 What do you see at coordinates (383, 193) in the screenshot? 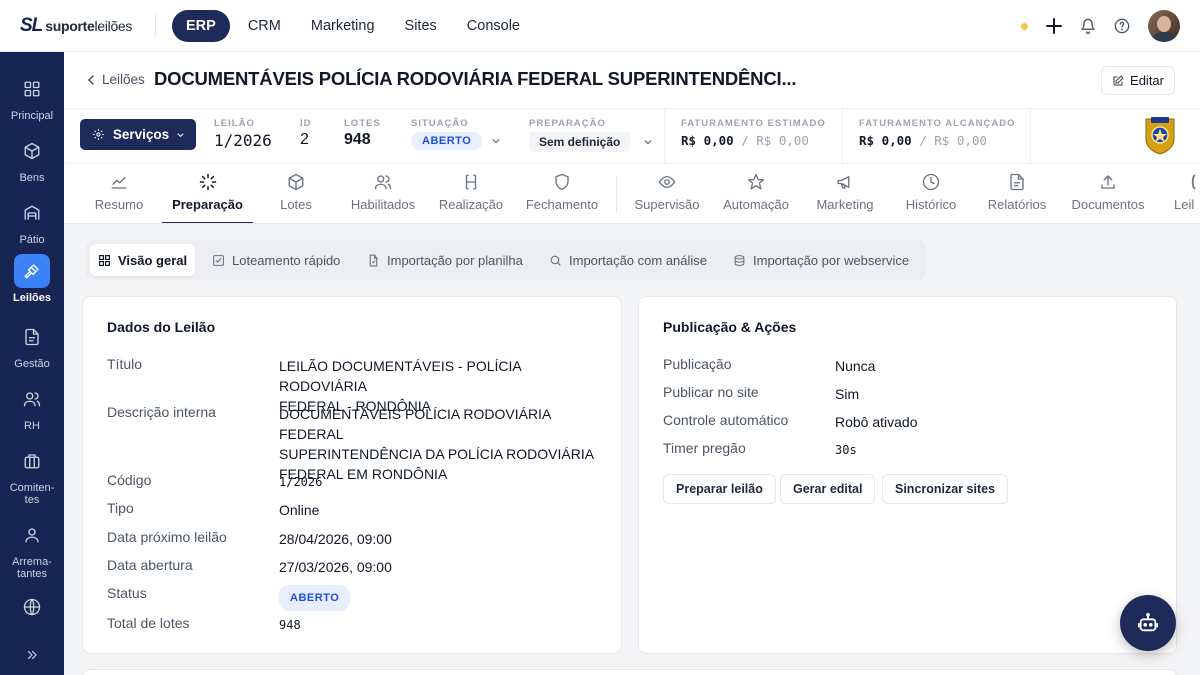
I see `tab-habilitados: Habilitados` at bounding box center [383, 193].